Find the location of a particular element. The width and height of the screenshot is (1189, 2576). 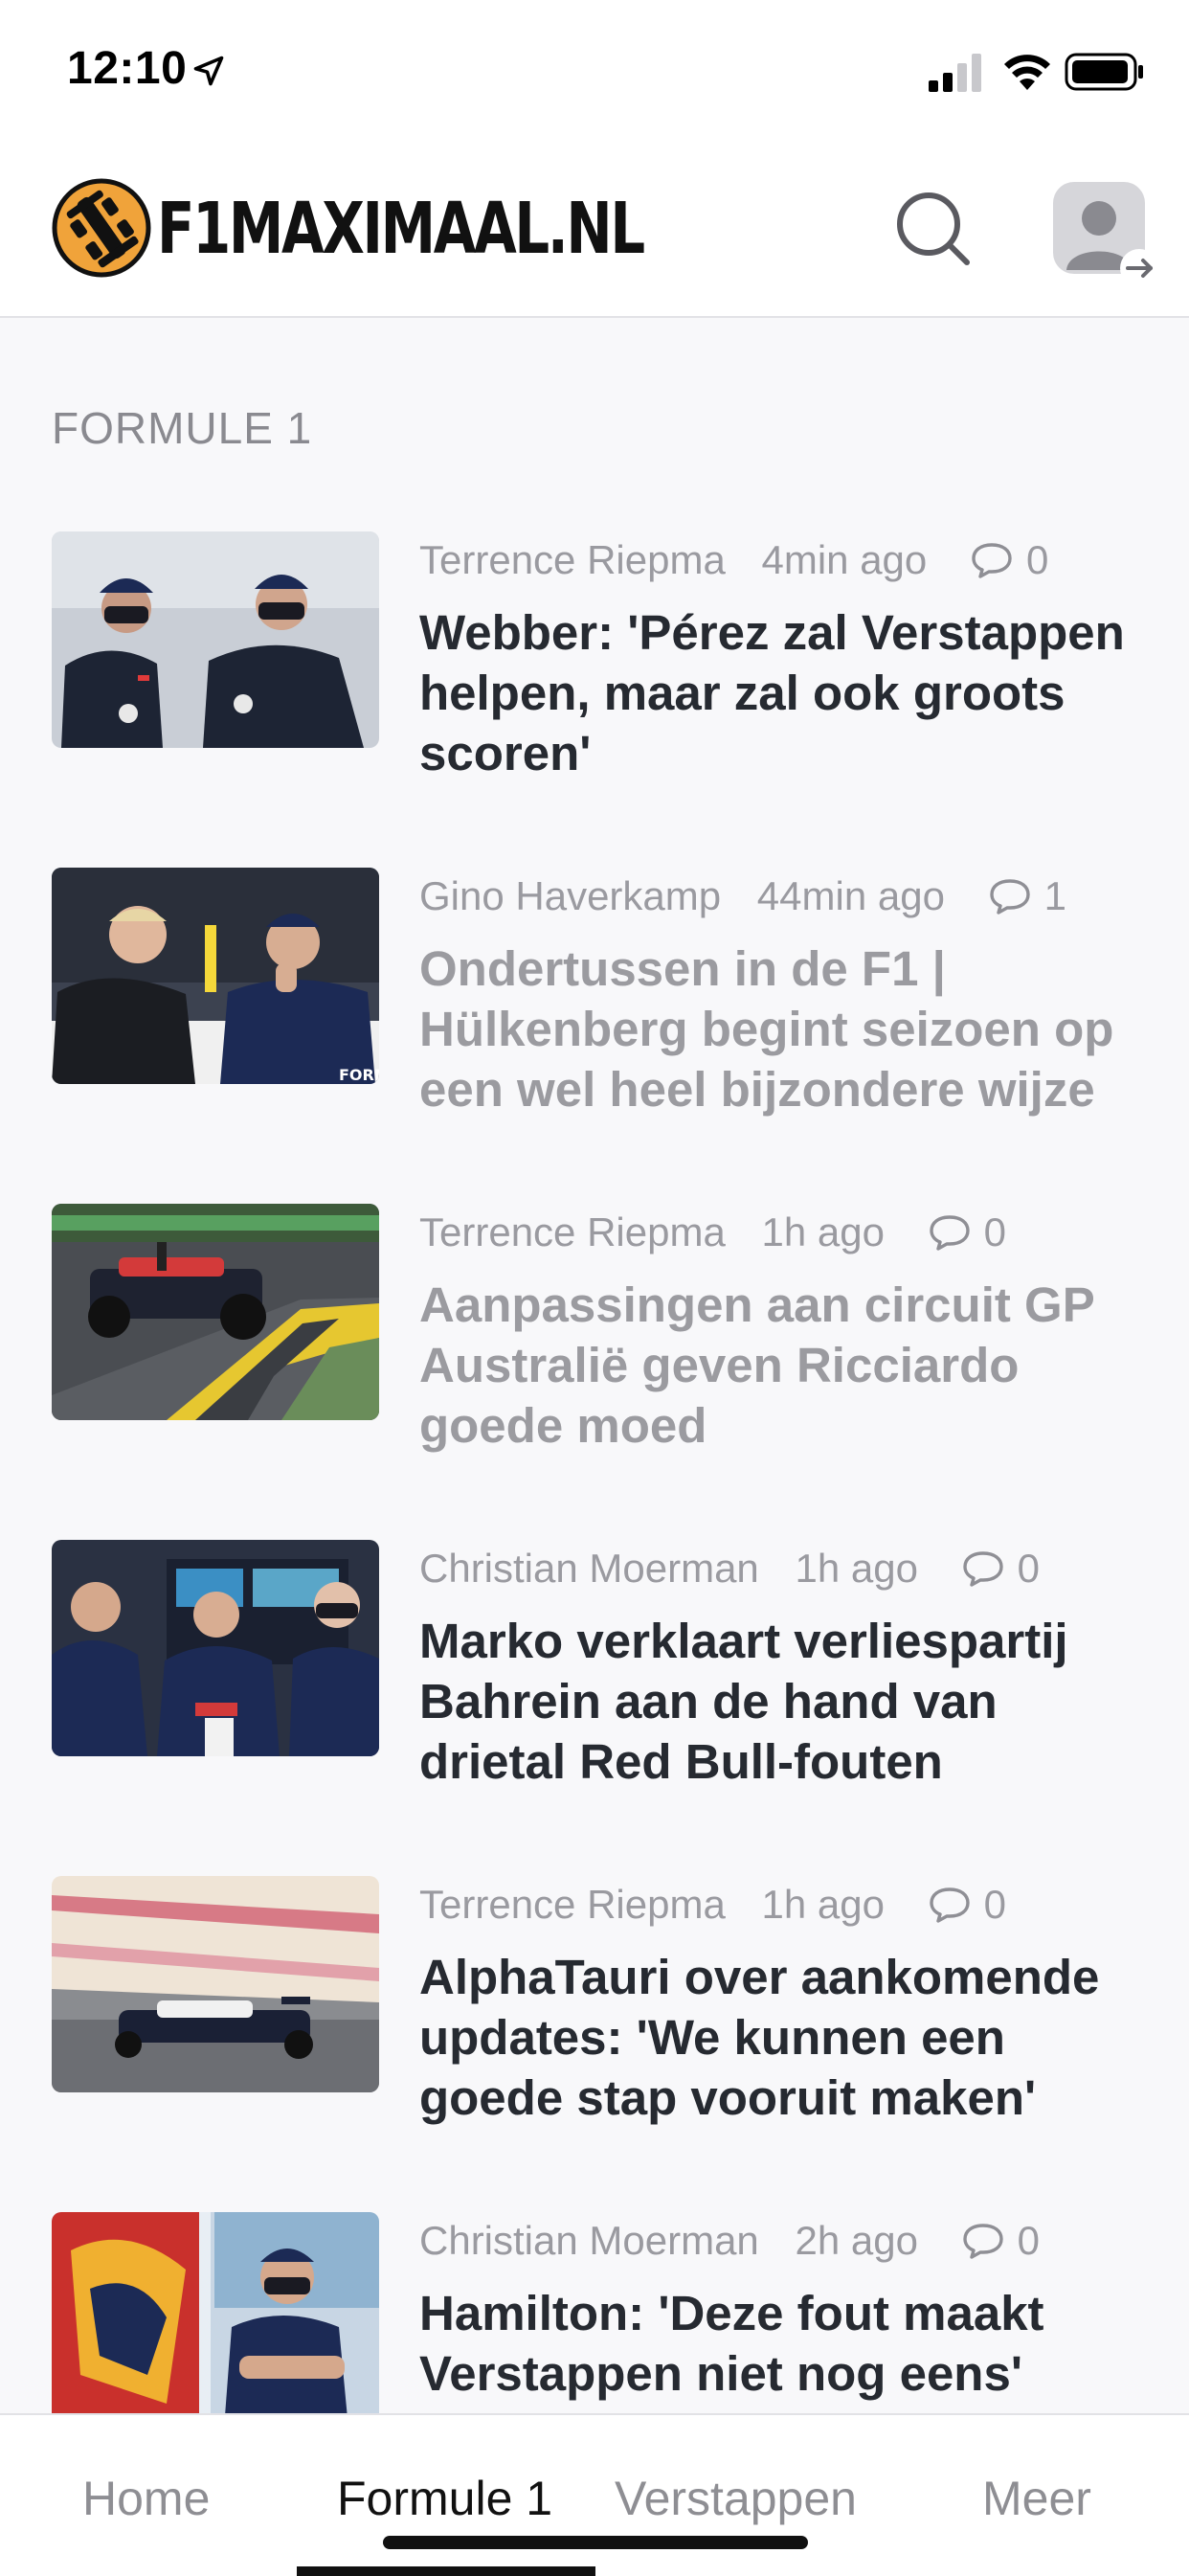

article-meta: Christian Moerman 2h ago 0 is located at coordinates (783, 2246).